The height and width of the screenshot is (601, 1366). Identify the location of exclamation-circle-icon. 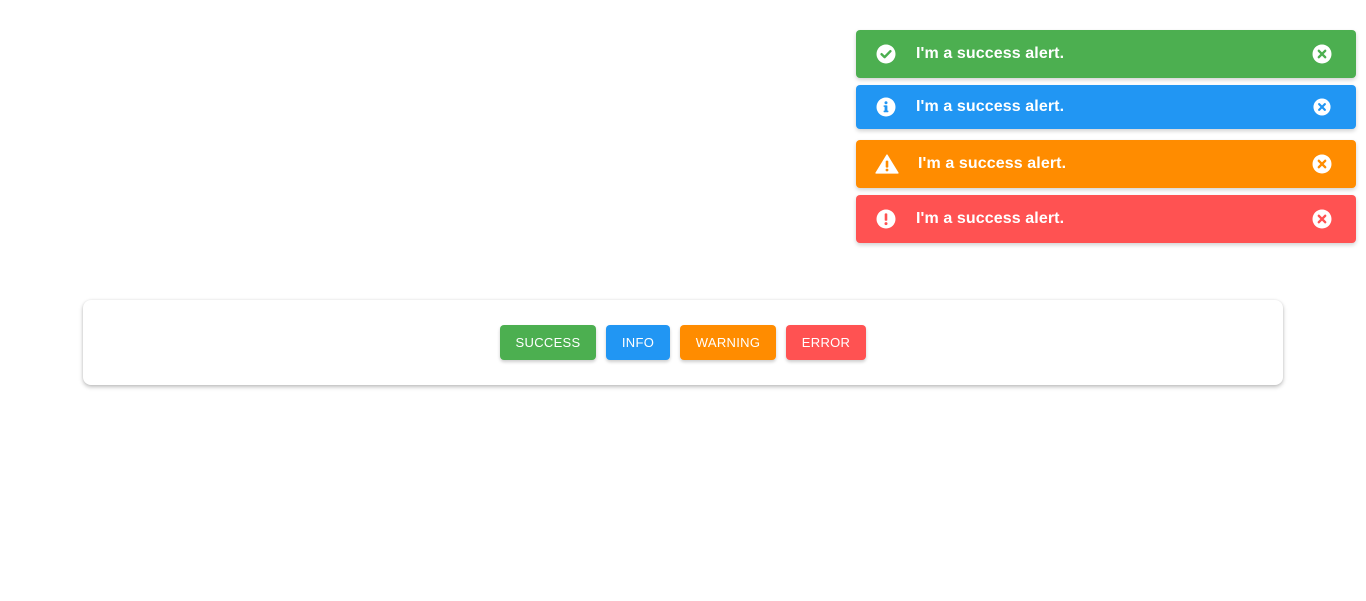
(886, 219).